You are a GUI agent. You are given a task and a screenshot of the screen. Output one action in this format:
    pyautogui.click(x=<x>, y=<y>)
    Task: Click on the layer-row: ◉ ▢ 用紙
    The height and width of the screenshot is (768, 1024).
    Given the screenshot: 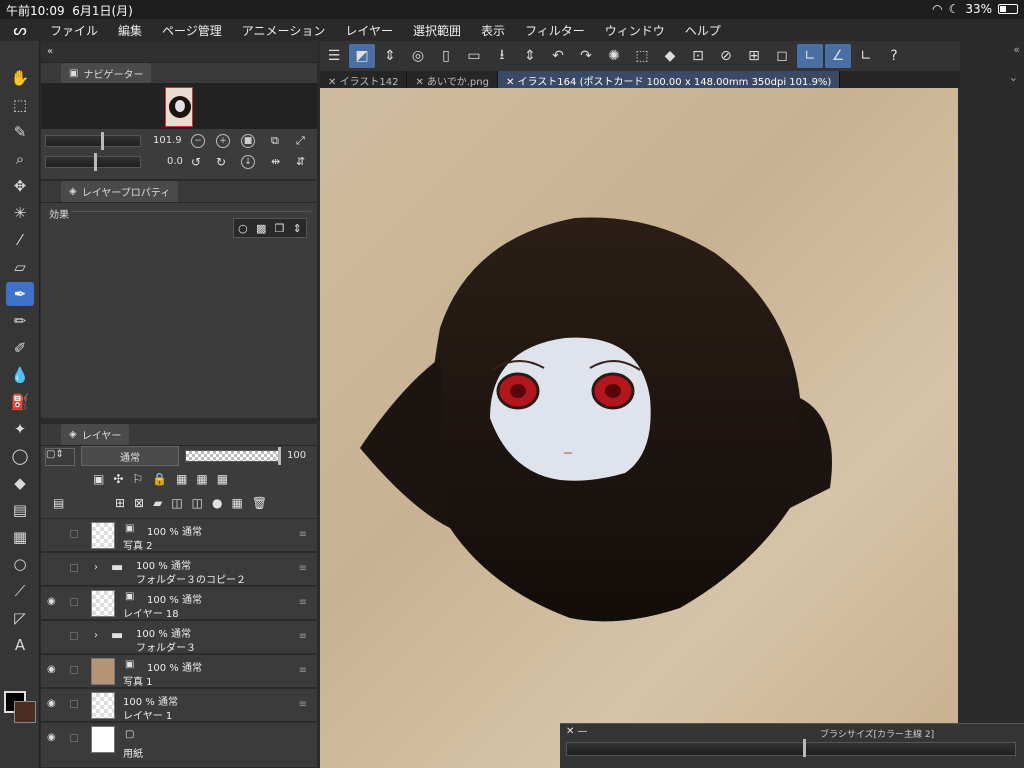 What is the action you would take?
    pyautogui.click(x=179, y=745)
    